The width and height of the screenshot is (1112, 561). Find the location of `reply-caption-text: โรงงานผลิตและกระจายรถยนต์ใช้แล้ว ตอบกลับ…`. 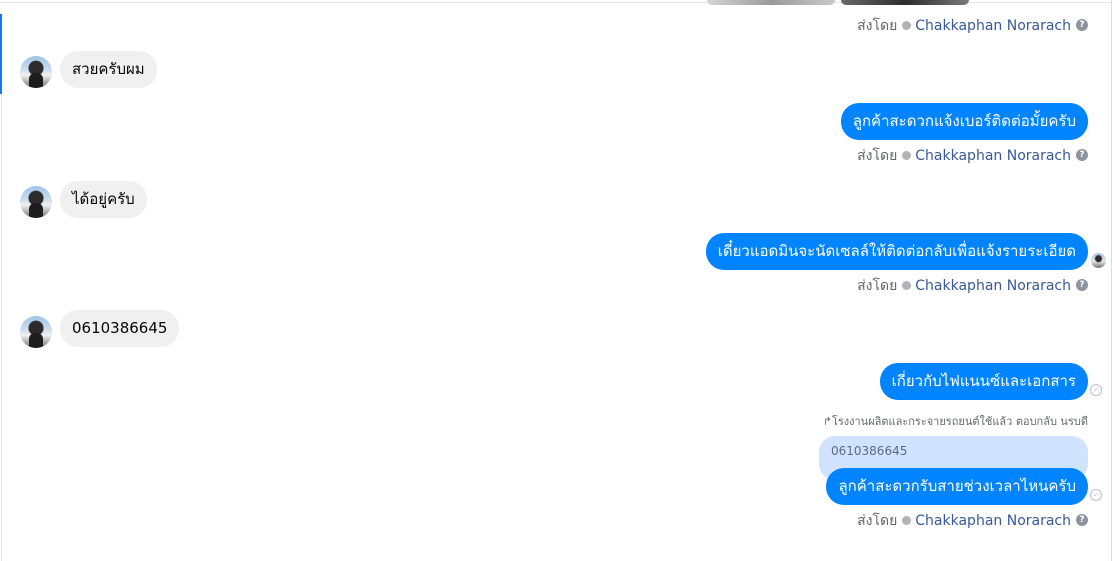

reply-caption-text: โรงงานผลิตและกระจายรถยนต์ใช้แล้ว ตอบกลับ… is located at coordinates (959, 421).